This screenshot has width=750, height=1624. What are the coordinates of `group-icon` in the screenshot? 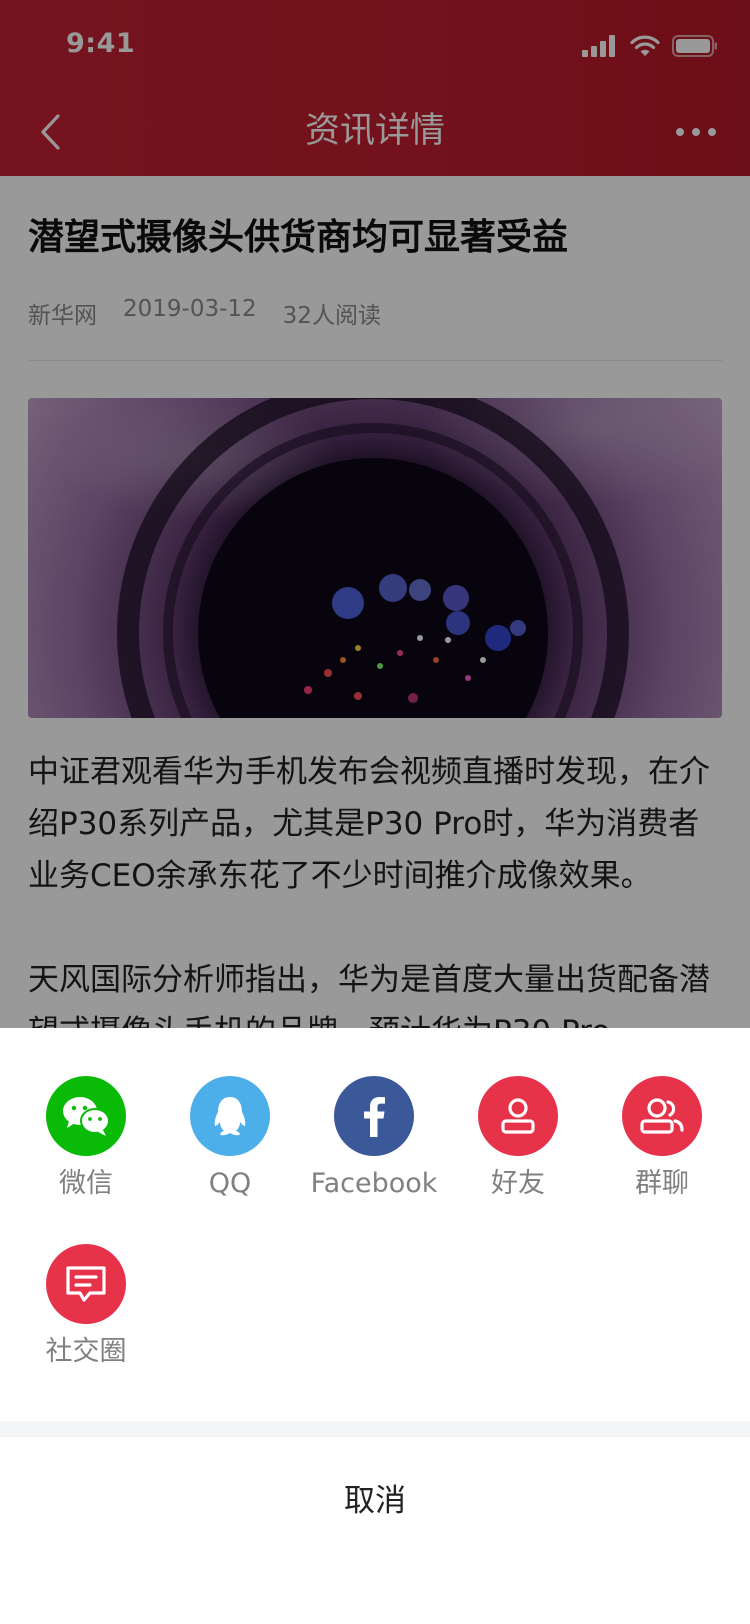 It's located at (662, 1116).